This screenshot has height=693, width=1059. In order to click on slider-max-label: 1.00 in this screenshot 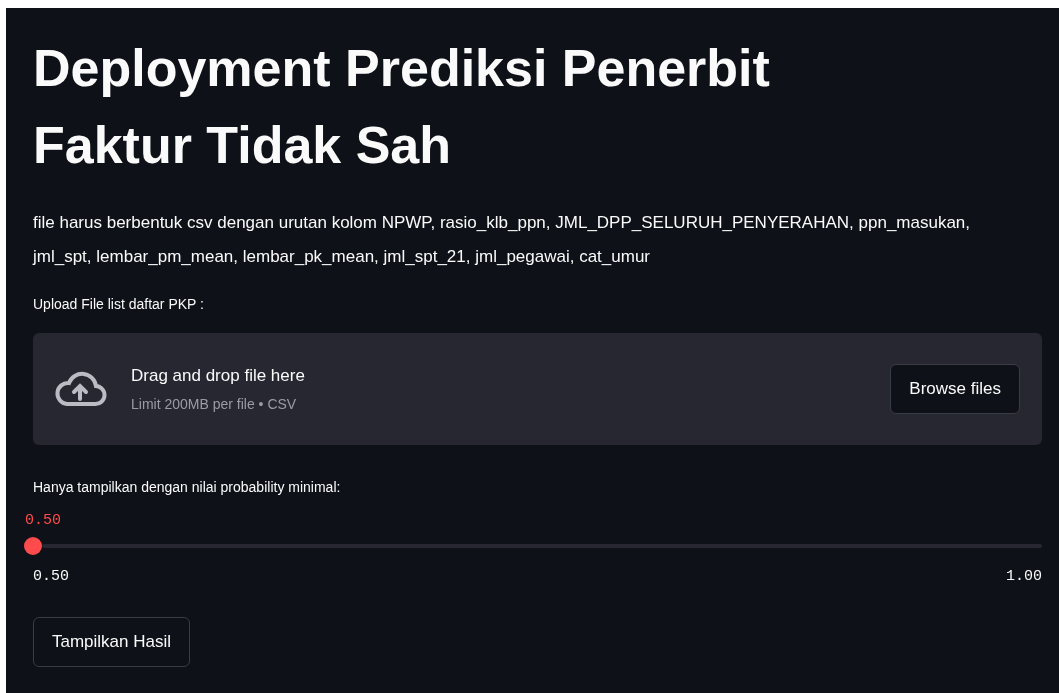, I will do `click(1024, 577)`.